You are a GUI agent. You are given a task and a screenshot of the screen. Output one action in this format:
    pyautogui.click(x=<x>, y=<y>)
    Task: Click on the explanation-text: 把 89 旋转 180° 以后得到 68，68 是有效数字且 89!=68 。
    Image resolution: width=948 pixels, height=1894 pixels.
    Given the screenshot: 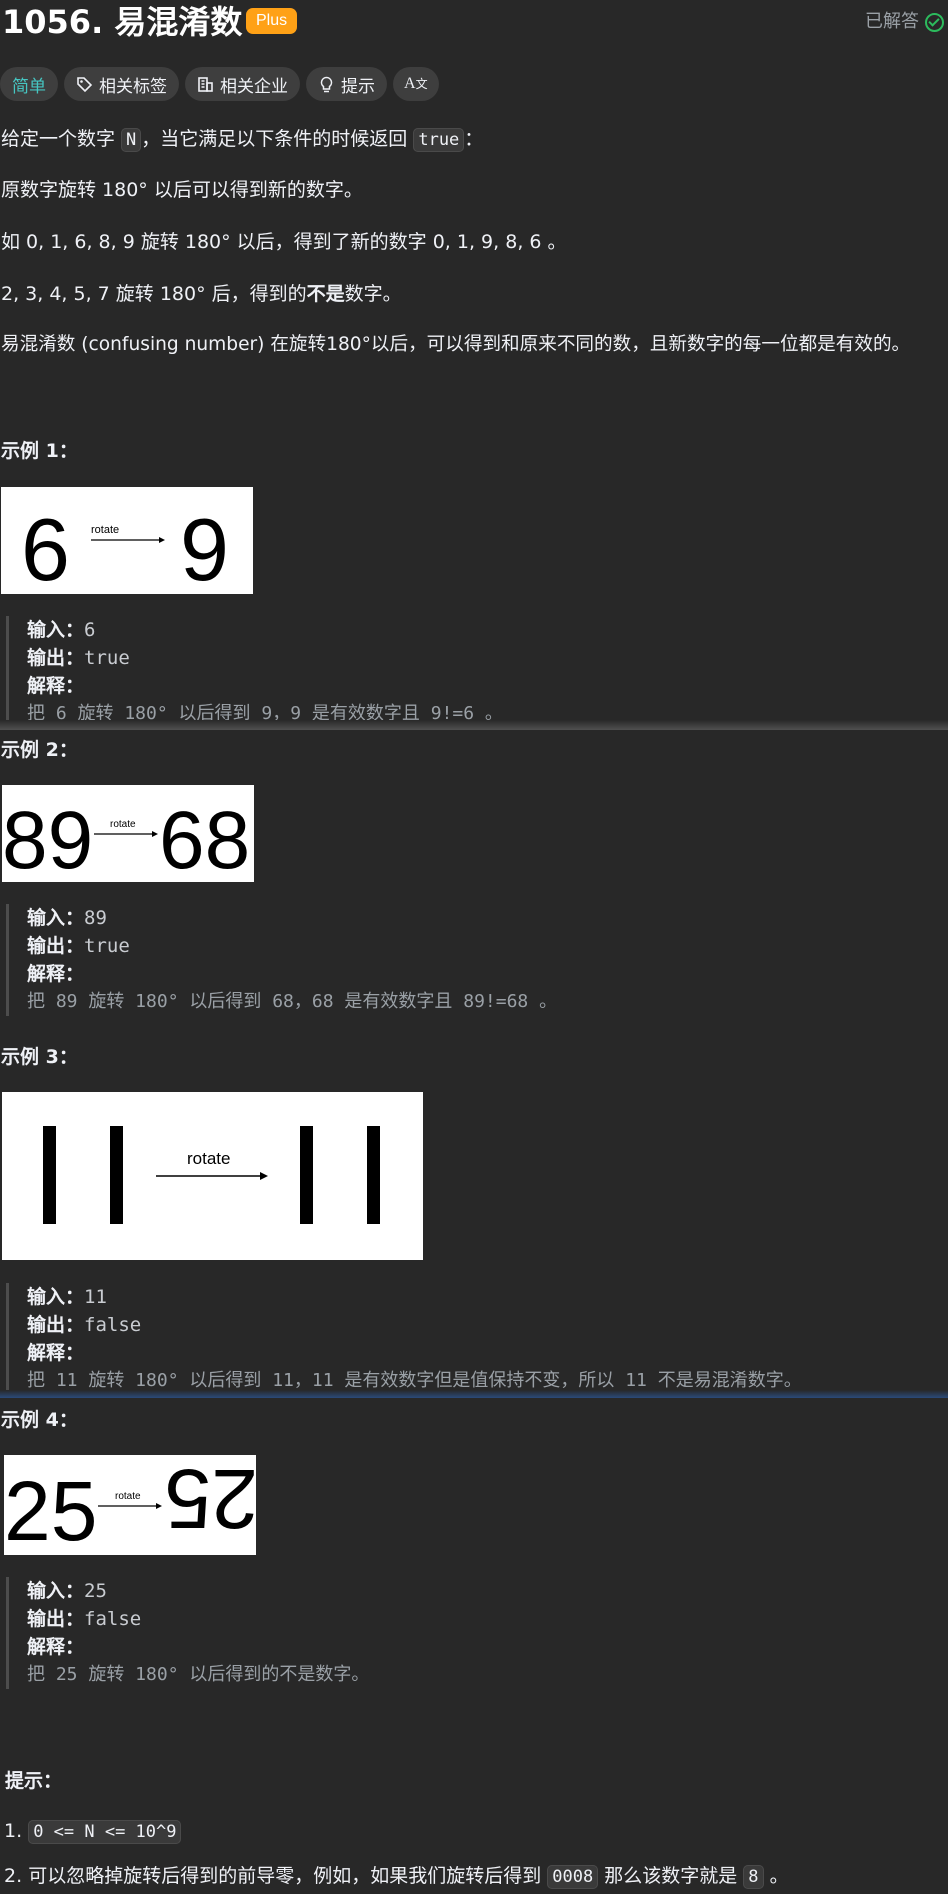 What is the action you would take?
    pyautogui.click(x=292, y=1001)
    